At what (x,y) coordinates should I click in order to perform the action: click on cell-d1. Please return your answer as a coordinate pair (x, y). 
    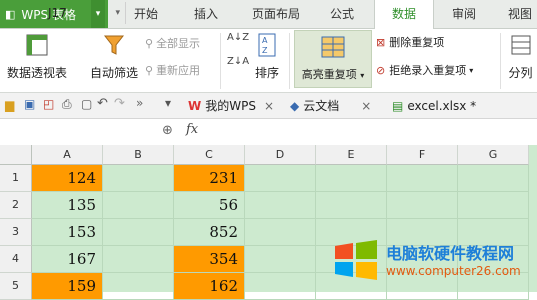
    Looking at the image, I should click on (280, 178).